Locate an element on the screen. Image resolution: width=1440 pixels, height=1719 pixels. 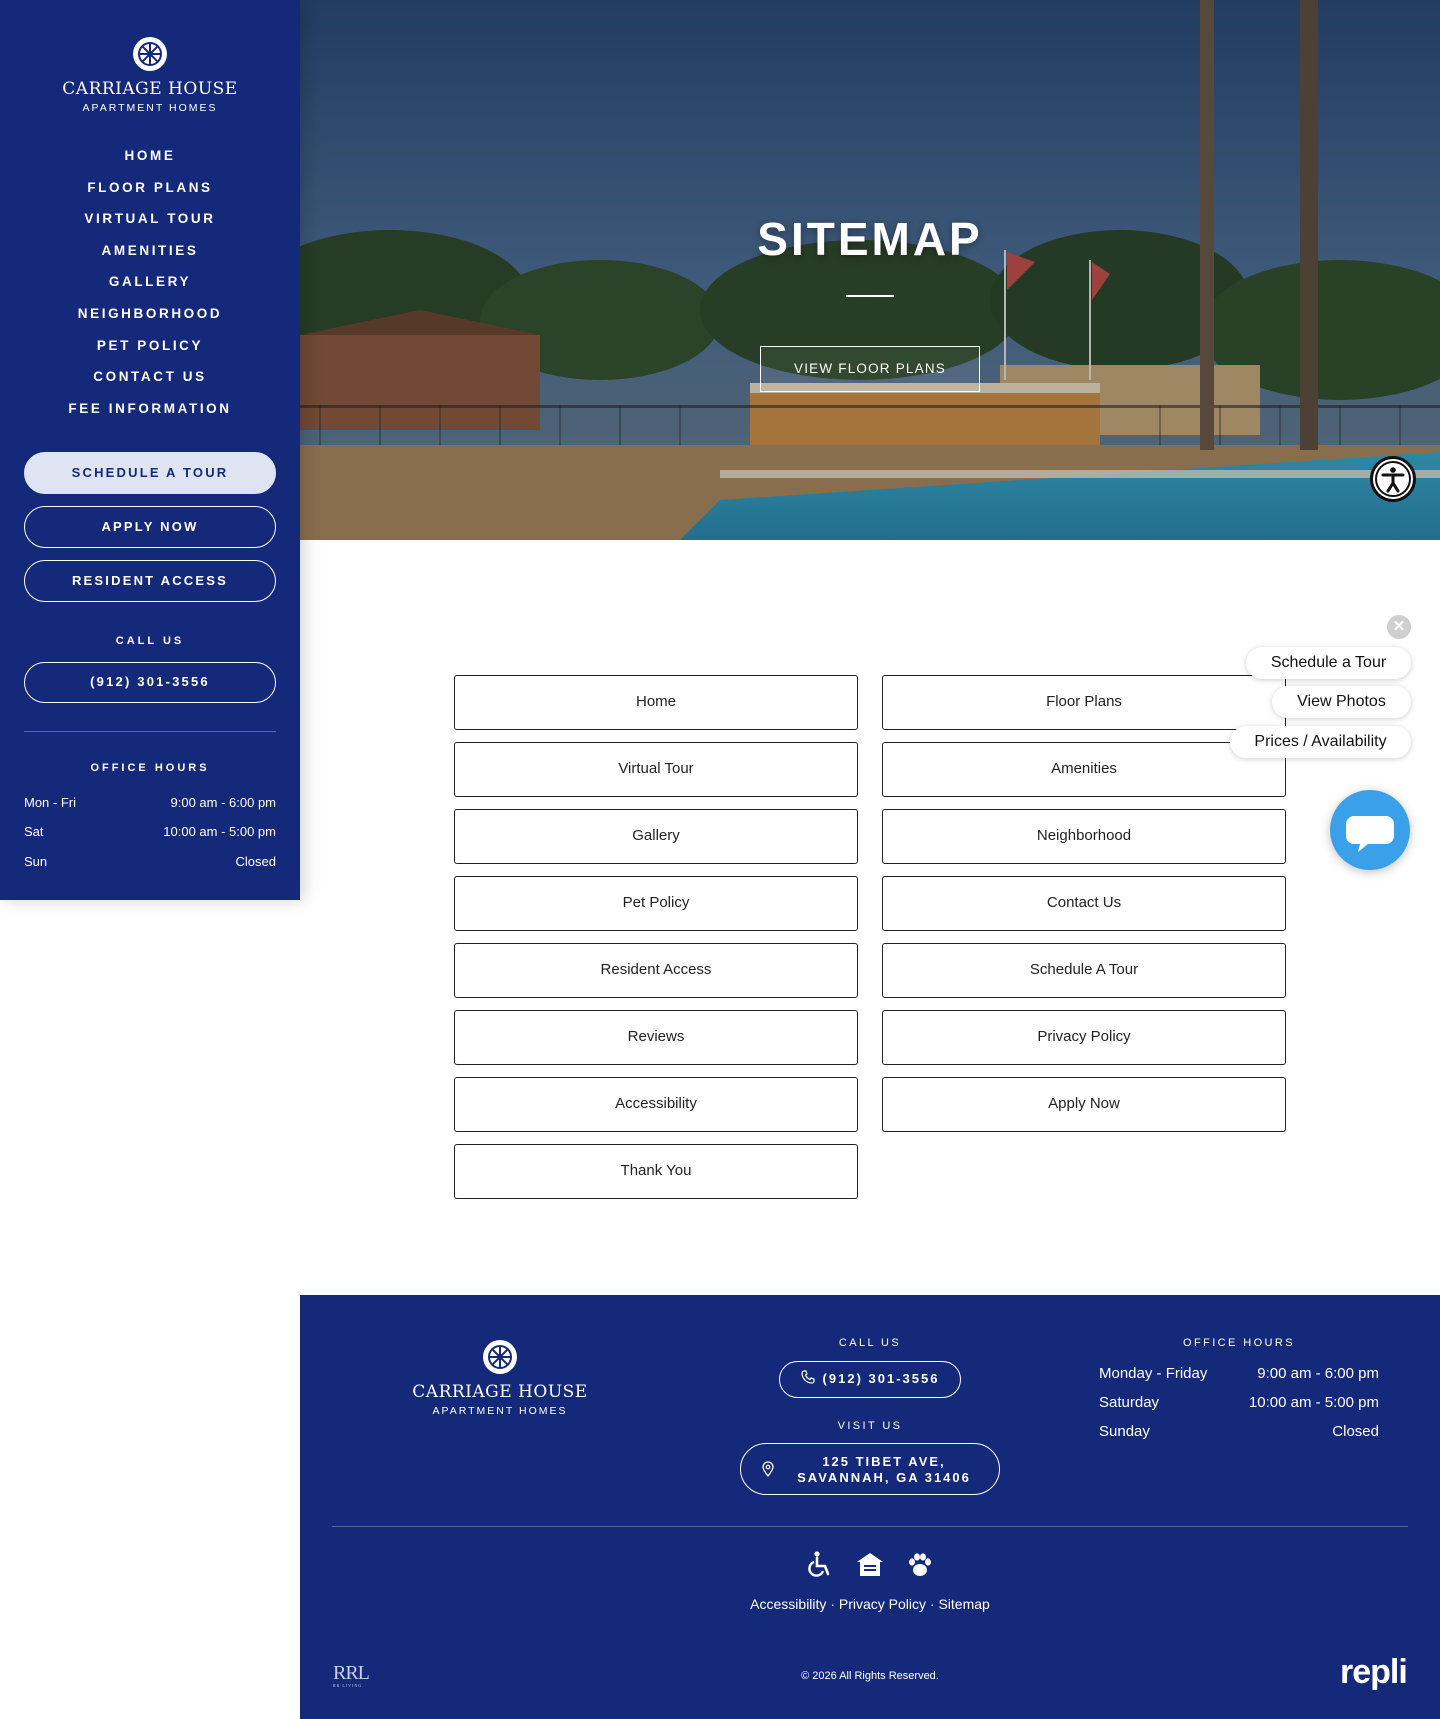
call-us-label: CALL US is located at coordinates (150, 641).